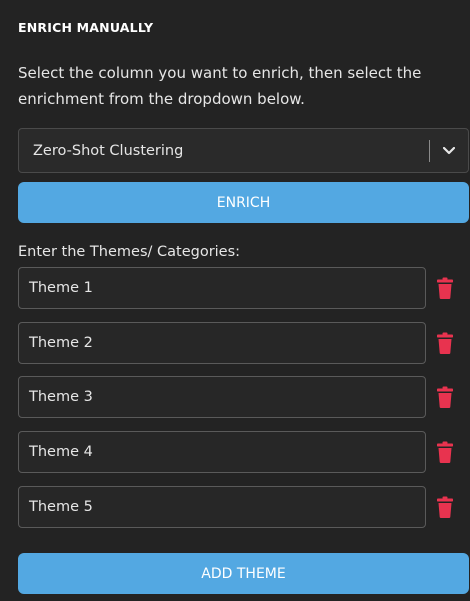  What do you see at coordinates (222, 397) in the screenshot?
I see `theme-input-3: Theme 3` at bounding box center [222, 397].